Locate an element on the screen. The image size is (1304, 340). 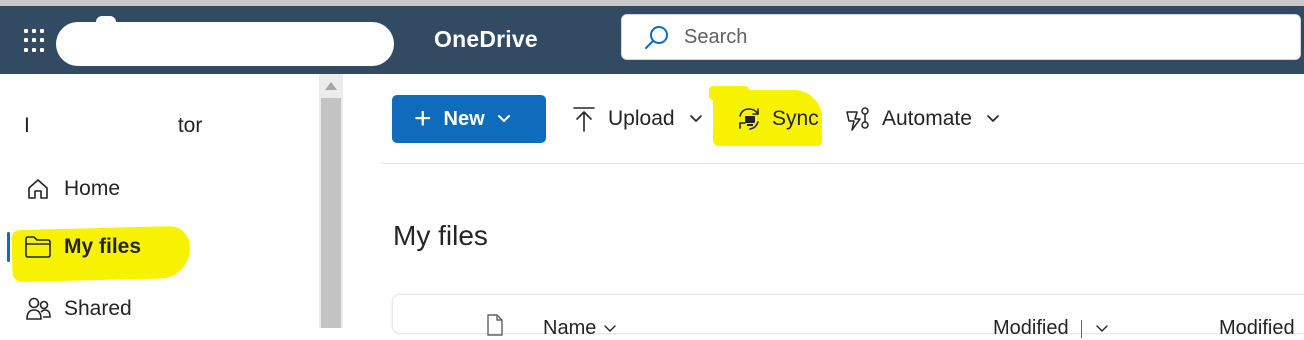
scroll-up-arrow is located at coordinates (331, 86).